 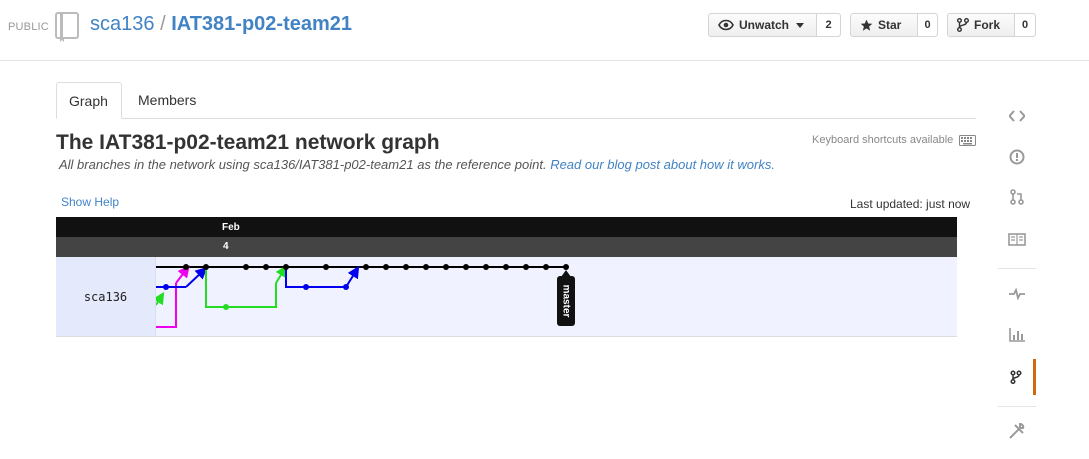 I want to click on blog-post-link: Read our blog post about how it works., so click(x=662, y=164).